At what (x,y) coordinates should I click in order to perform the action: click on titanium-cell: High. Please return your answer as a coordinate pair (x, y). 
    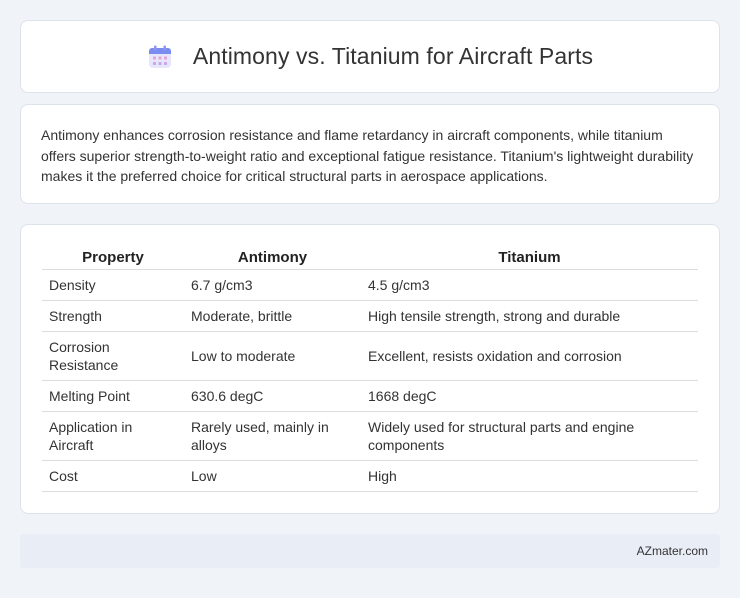
    Looking at the image, I should click on (529, 476).